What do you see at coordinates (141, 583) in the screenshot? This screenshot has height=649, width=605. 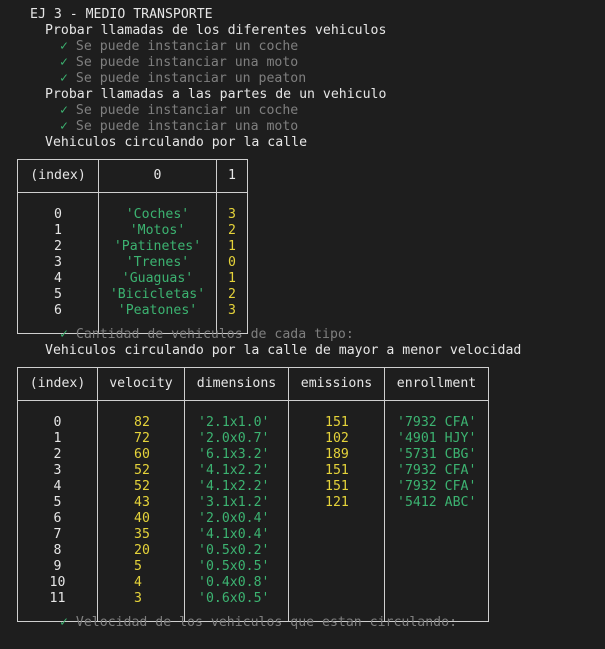 I see `velocity-cell: 4` at bounding box center [141, 583].